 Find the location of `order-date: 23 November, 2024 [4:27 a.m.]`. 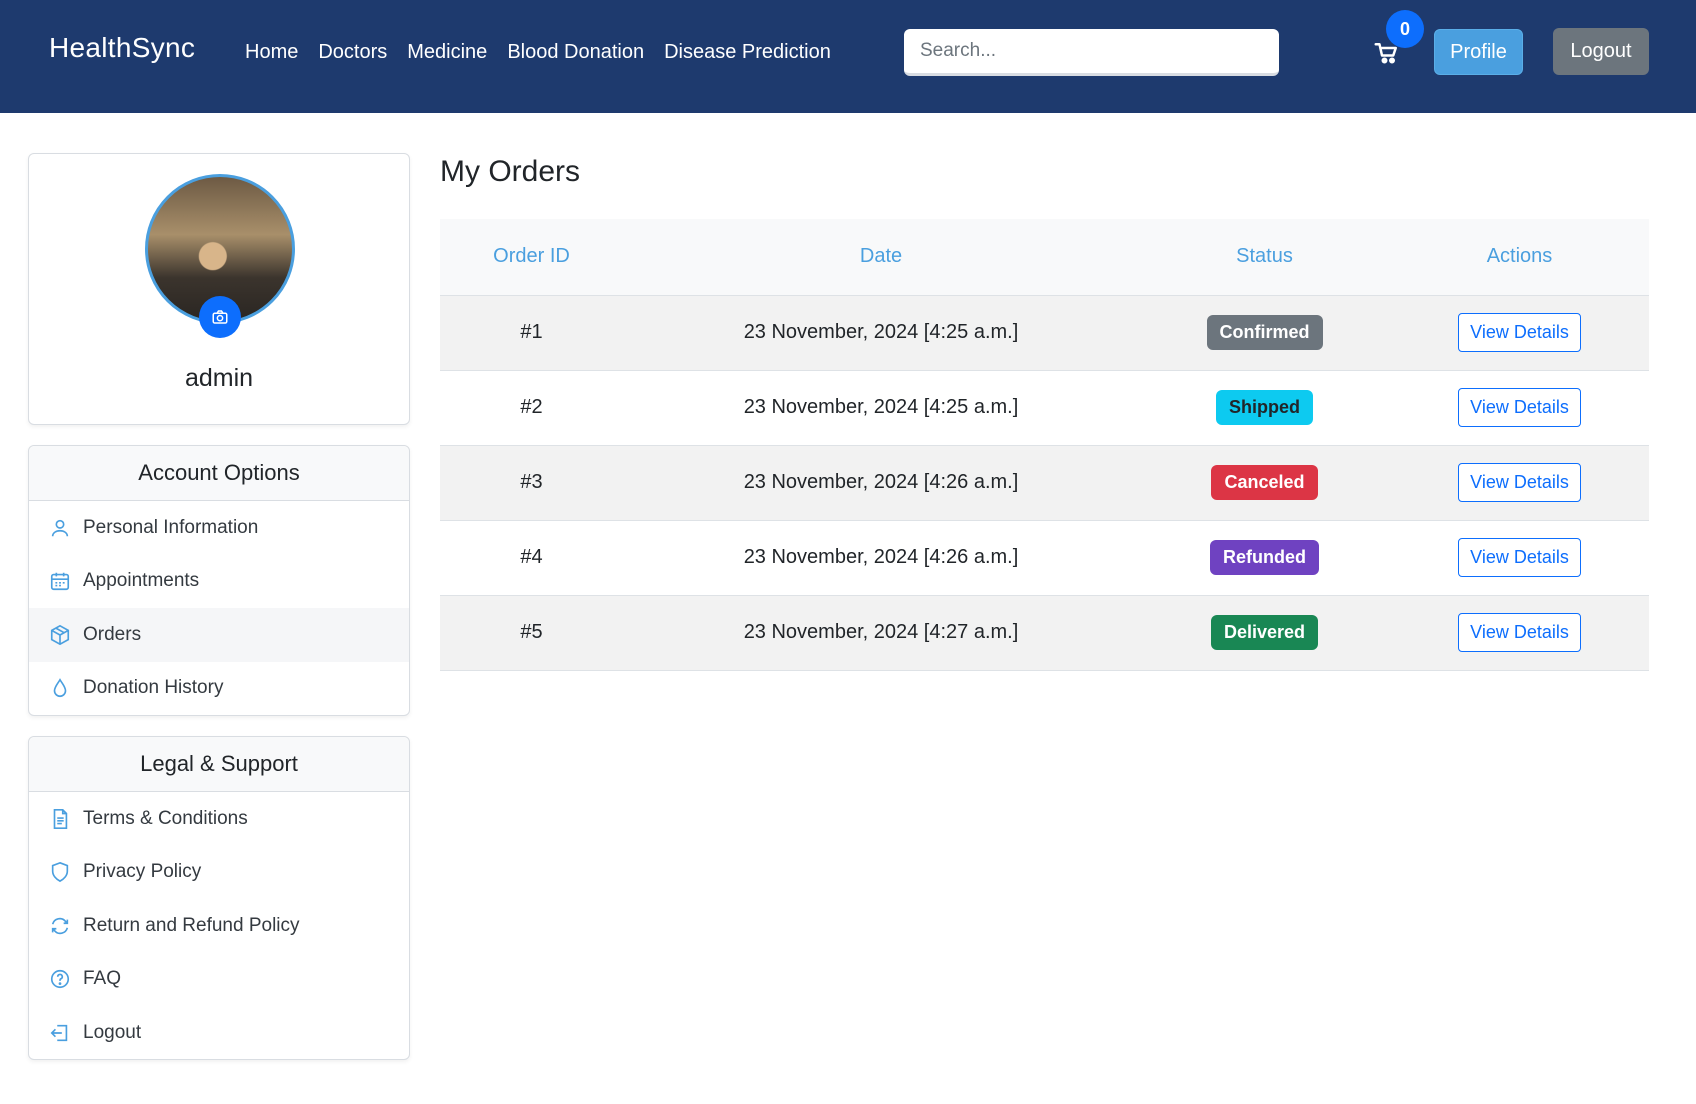

order-date: 23 November, 2024 [4:27 a.m.] is located at coordinates (881, 633).